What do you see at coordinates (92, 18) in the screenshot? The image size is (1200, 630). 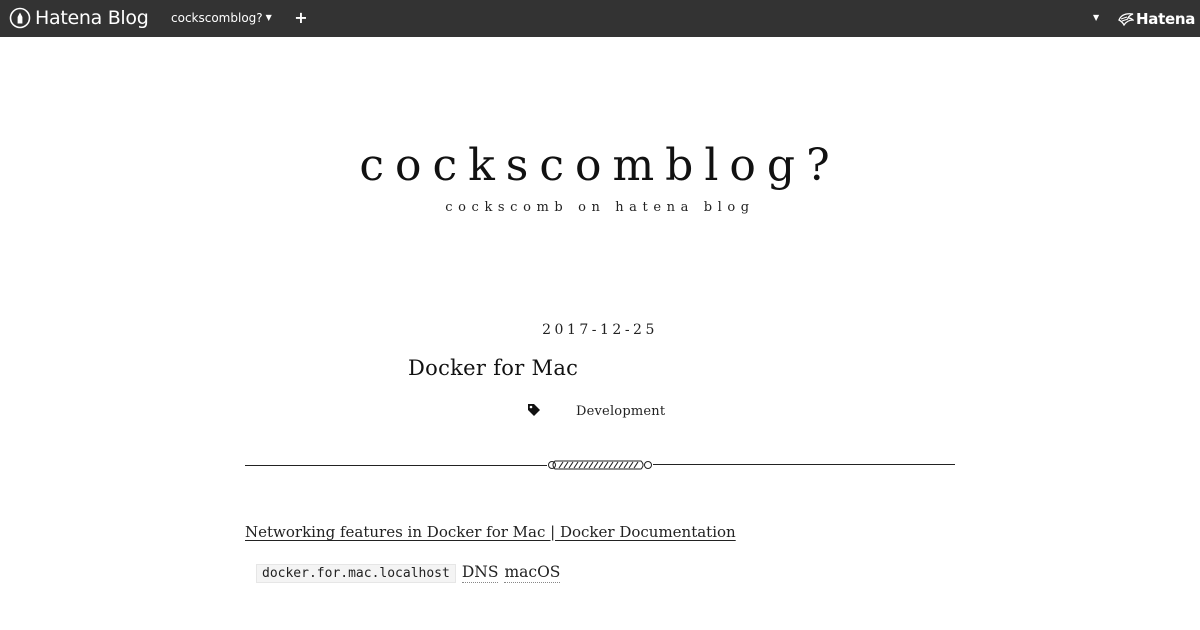 I see `brand-label: Hatena Blog` at bounding box center [92, 18].